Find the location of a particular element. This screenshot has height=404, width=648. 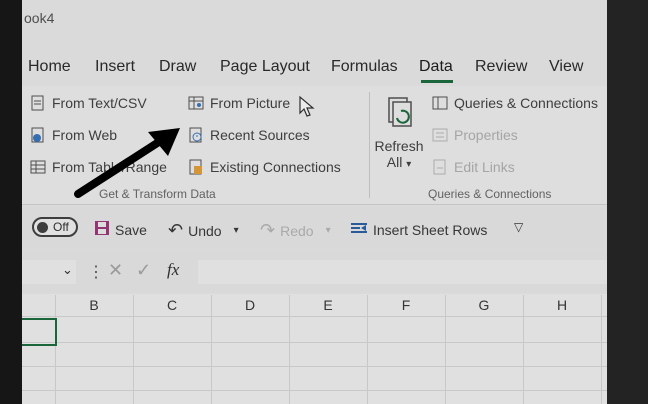

queries-connections-label: Queries & Connections is located at coordinates (526, 103).